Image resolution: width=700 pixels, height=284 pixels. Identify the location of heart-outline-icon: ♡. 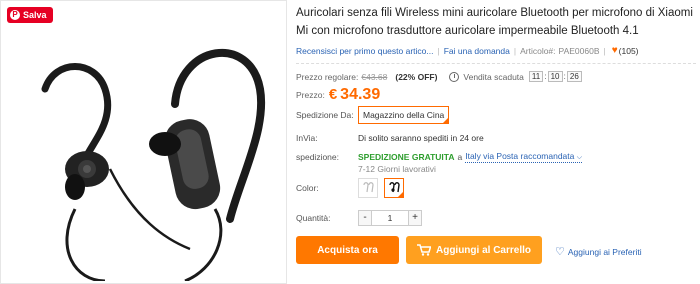
(560, 252).